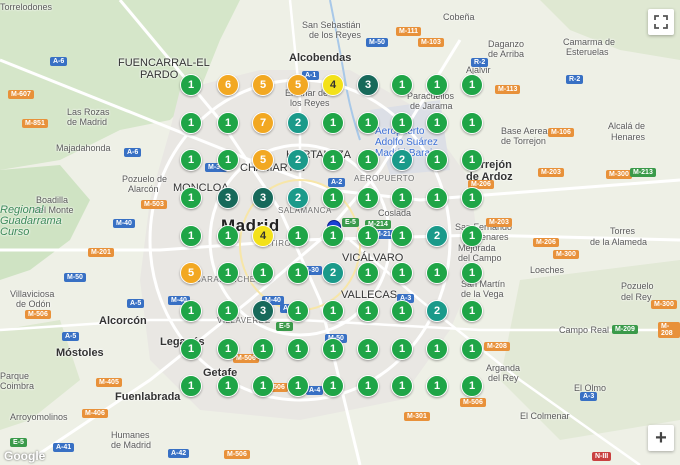 This screenshot has height=465, width=680. Describe the element at coordinates (71, 336) in the screenshot. I see `road-shield: A-5` at that location.